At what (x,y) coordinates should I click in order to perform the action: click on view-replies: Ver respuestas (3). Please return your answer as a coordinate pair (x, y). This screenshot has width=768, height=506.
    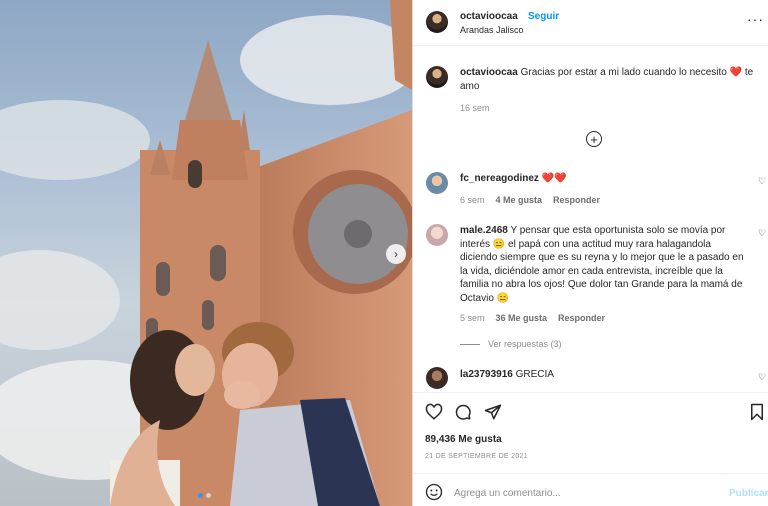
    Looking at the image, I should click on (511, 344).